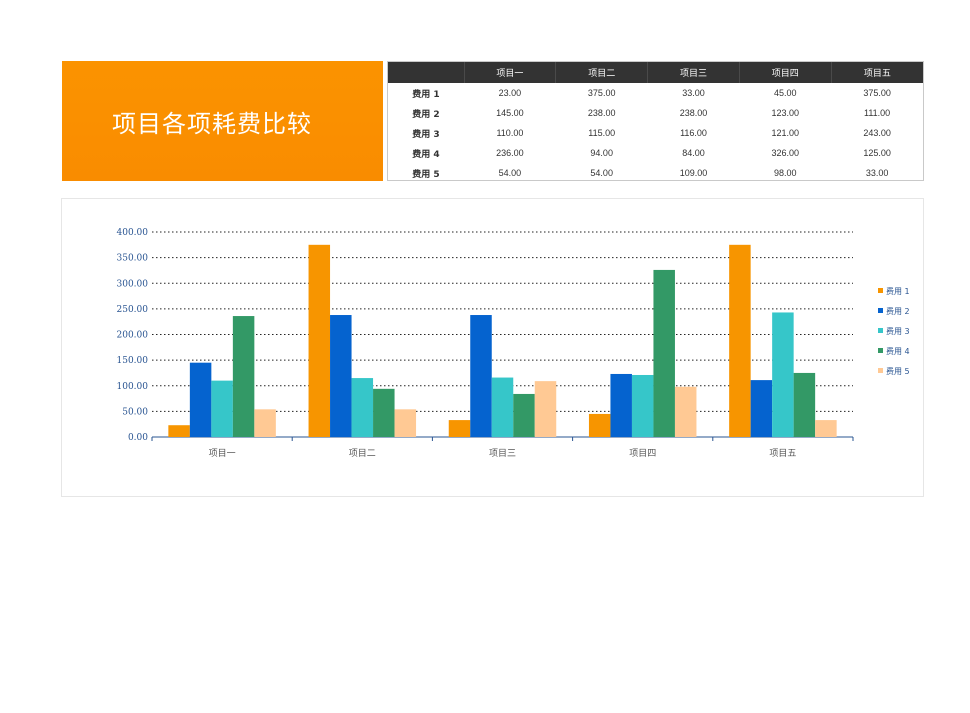  I want to click on header-cell: 项目四, so click(785, 72).